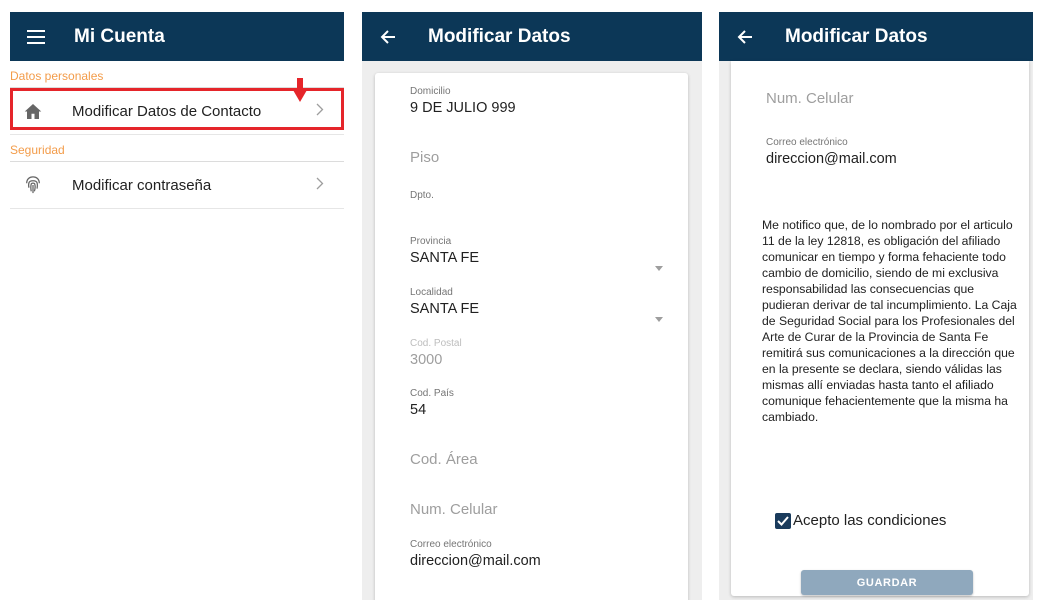  I want to click on field-label: Dpto., so click(422, 195).